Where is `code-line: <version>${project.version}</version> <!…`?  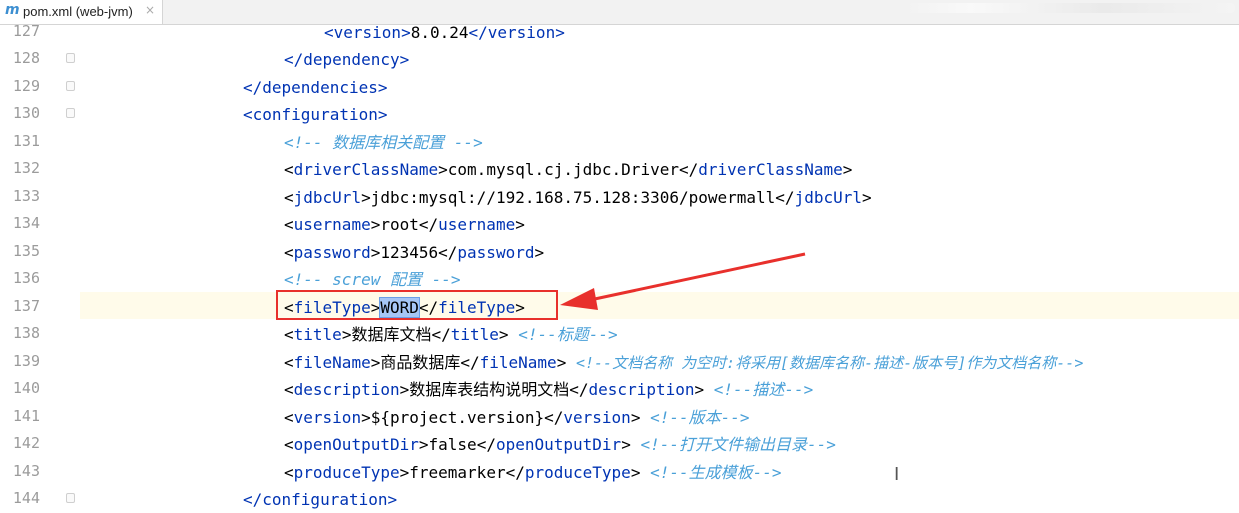 code-line: <version>${project.version}</version> <!… is located at coordinates (517, 417).